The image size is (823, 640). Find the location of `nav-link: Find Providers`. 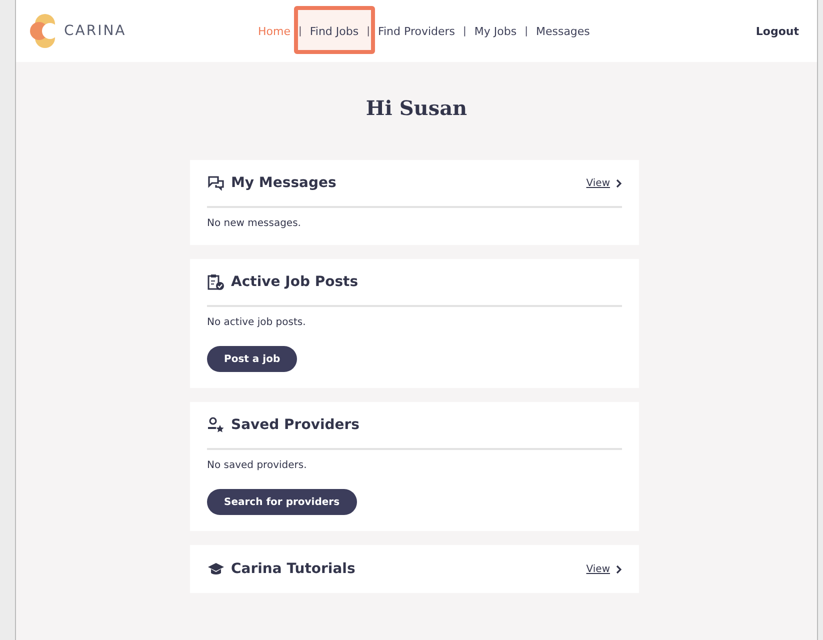

nav-link: Find Providers is located at coordinates (417, 31).